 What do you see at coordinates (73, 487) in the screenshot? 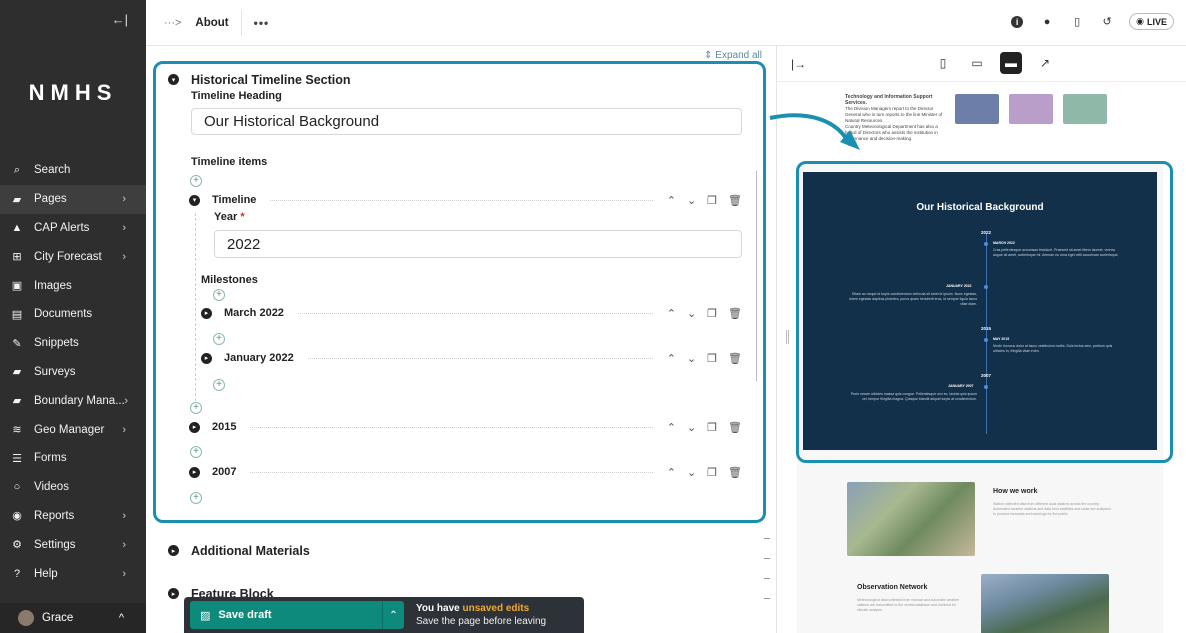
I see `sidebar-item-videos: ○ Videos` at bounding box center [73, 487].